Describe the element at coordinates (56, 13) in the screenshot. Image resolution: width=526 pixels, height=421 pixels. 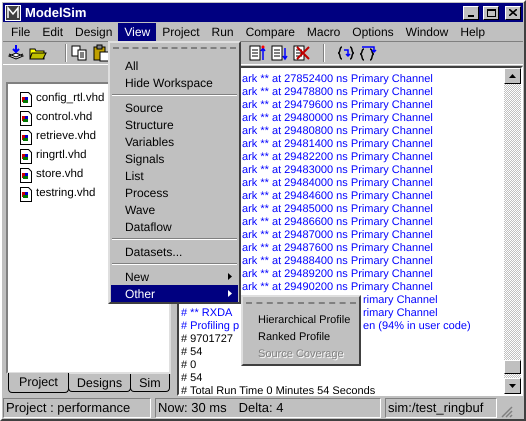
I see `window-title: ModelSim` at that location.